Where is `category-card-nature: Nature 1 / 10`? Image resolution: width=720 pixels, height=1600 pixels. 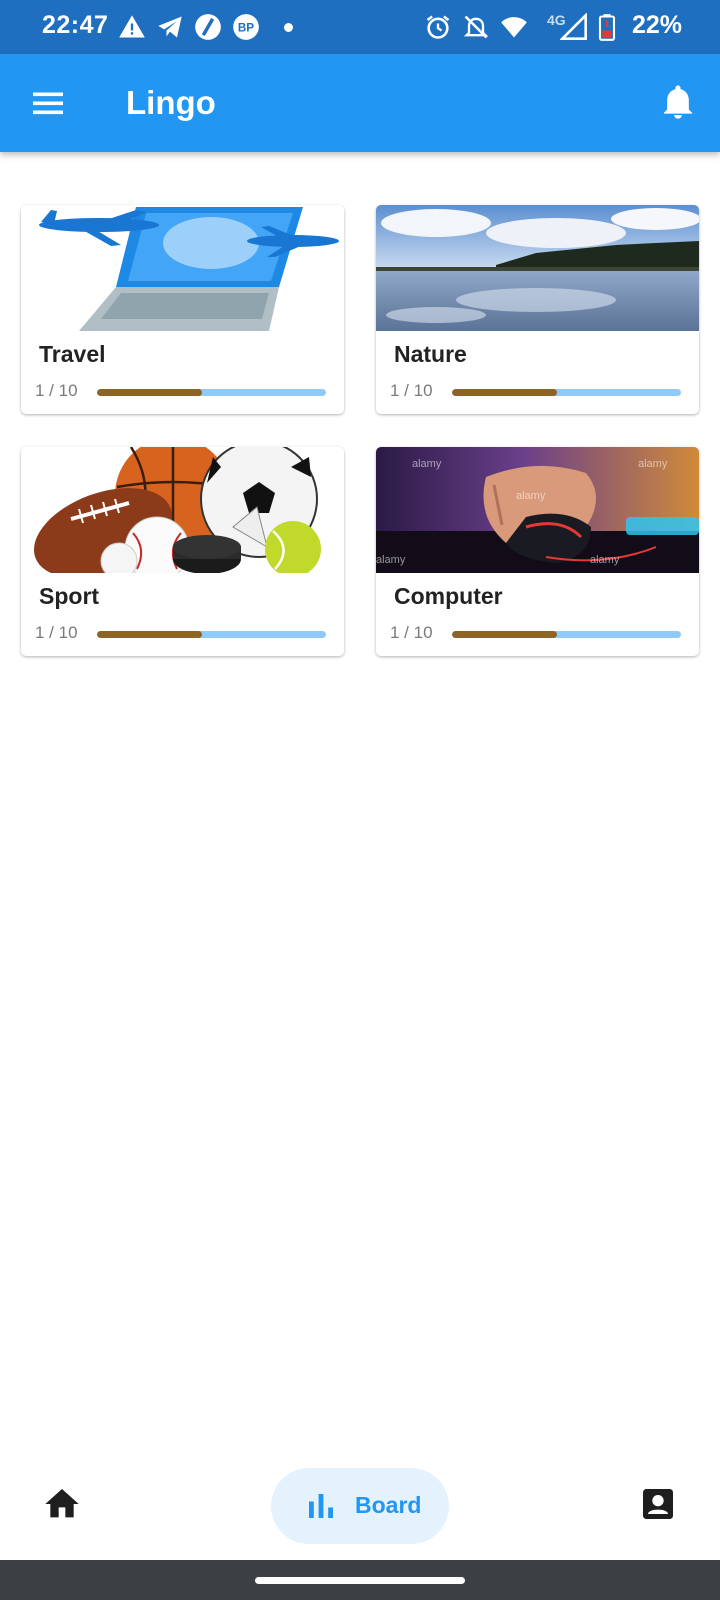
category-card-nature: Nature 1 / 10 is located at coordinates (537, 309).